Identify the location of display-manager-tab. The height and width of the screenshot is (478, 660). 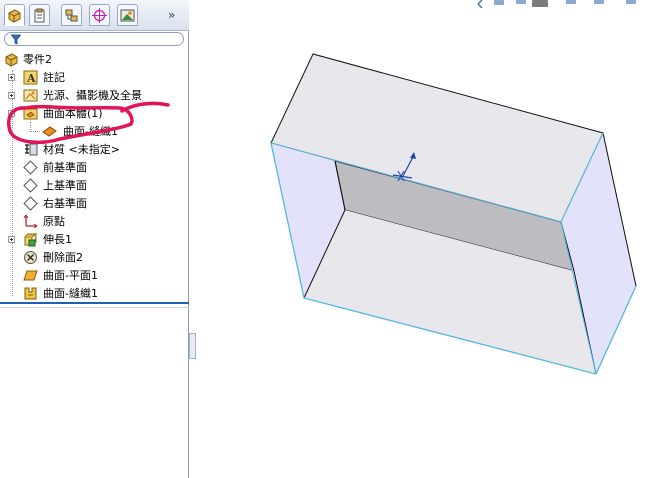
(127, 15).